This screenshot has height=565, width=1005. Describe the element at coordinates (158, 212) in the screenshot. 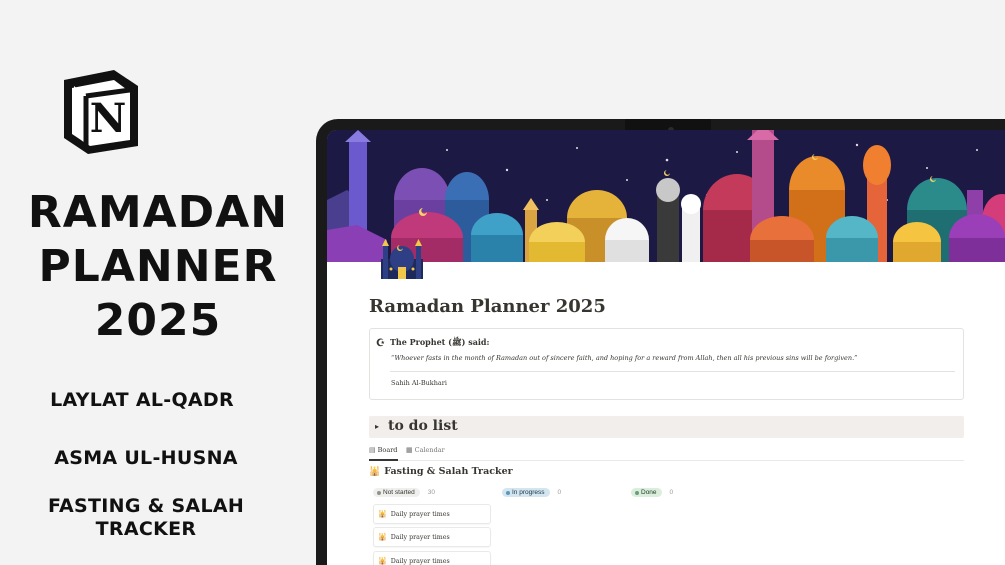

I see `promo-title-line: RAMADAN` at that location.